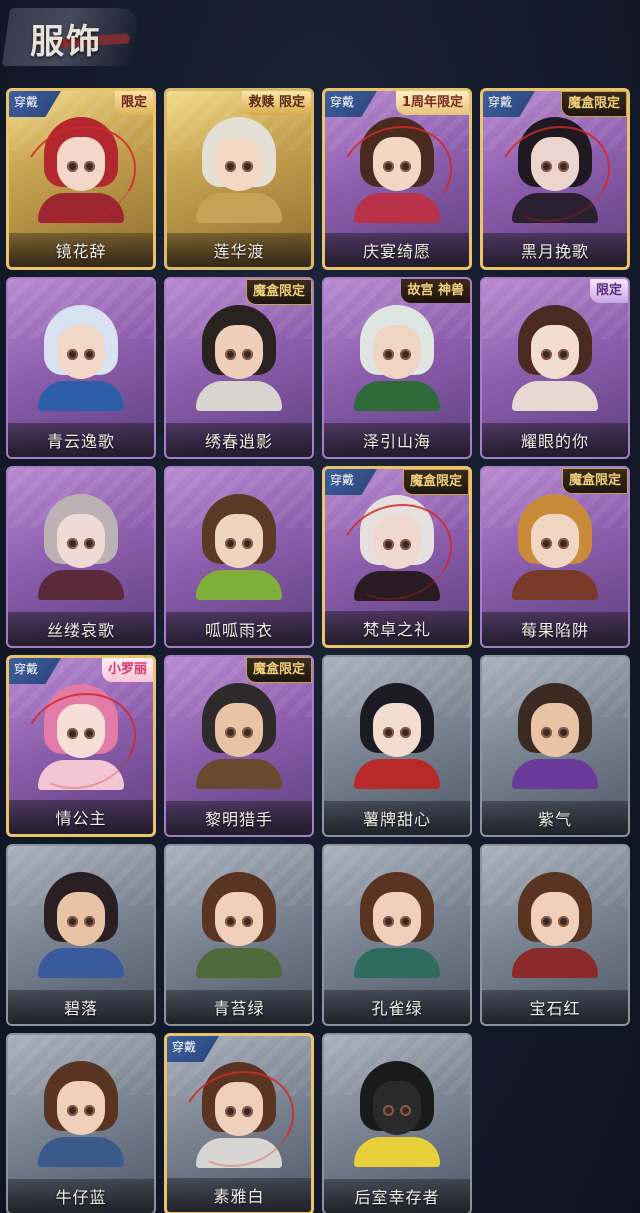 This screenshot has width=640, height=1213. Describe the element at coordinates (397, 557) in the screenshot. I see `costume-card: 穿戴 魔盒限定 梵卓之礼` at that location.